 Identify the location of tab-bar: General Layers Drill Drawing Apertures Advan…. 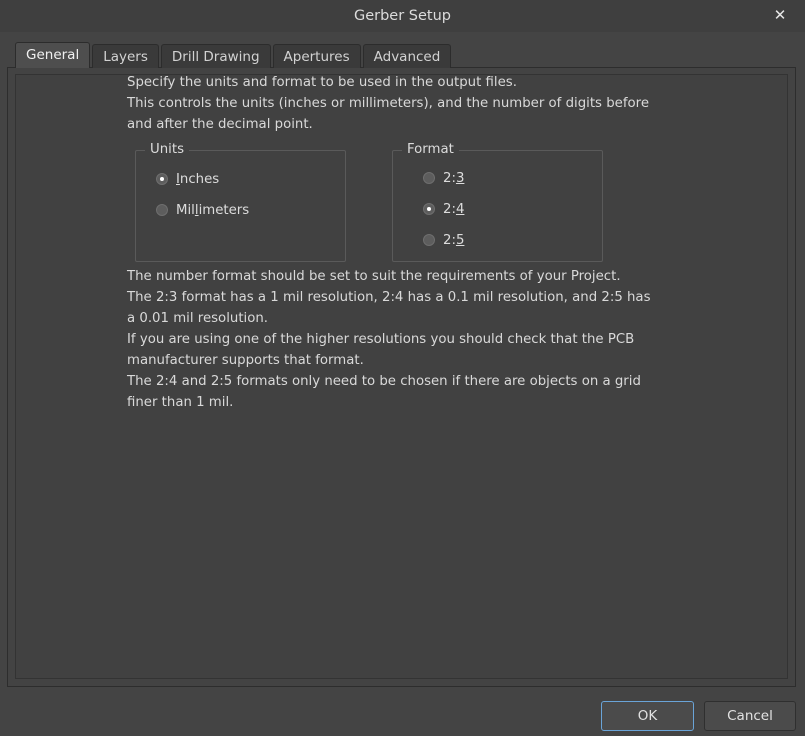
(234, 55).